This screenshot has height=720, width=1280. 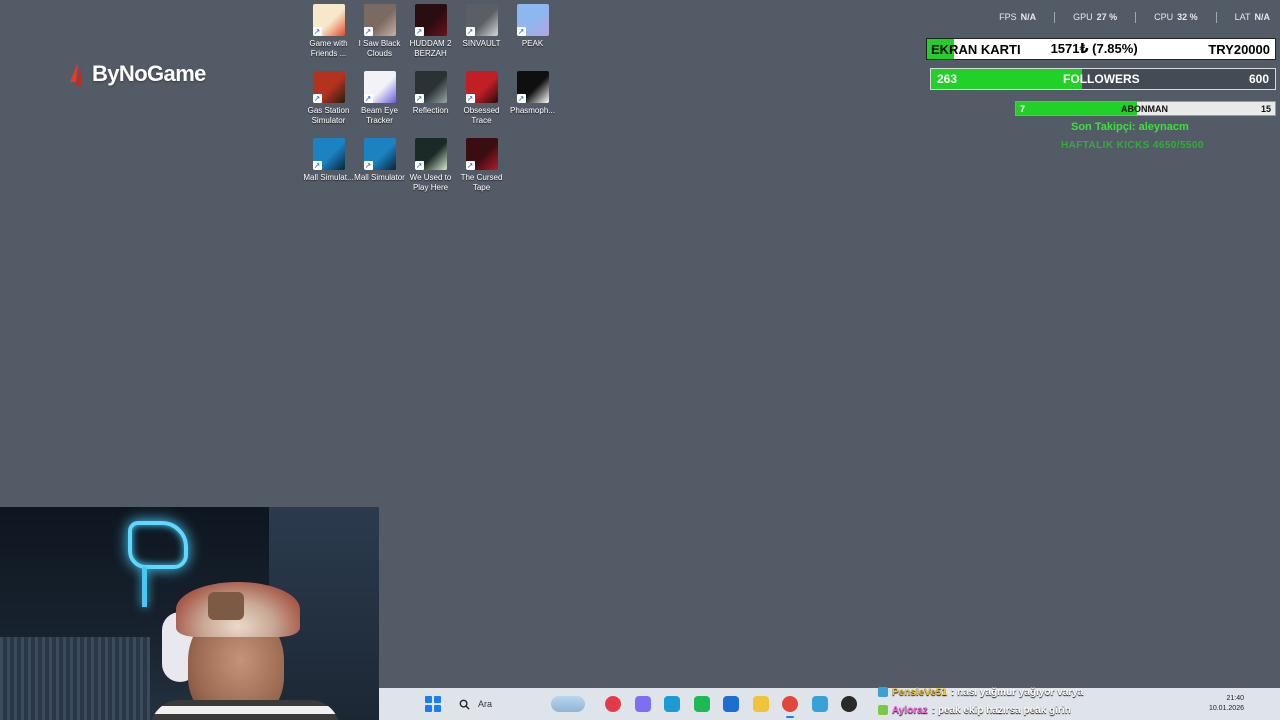 I want to click on shortcut-label: Obsessed Trace, so click(x=481, y=115).